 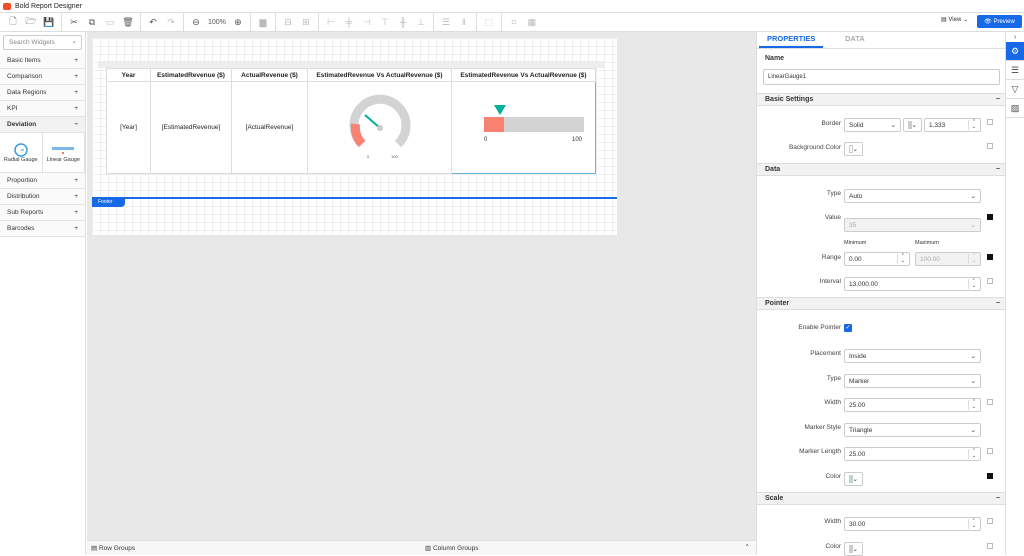 What do you see at coordinates (191, 127) in the screenshot?
I see `estimated-revenue-cell: [EstimatedRevenue]` at bounding box center [191, 127].